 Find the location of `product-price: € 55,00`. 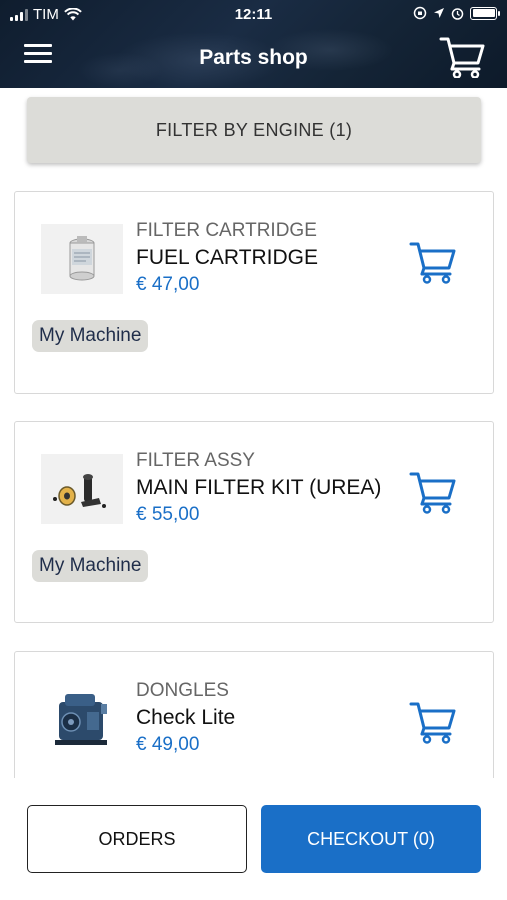

product-price: € 55,00 is located at coordinates (168, 514).